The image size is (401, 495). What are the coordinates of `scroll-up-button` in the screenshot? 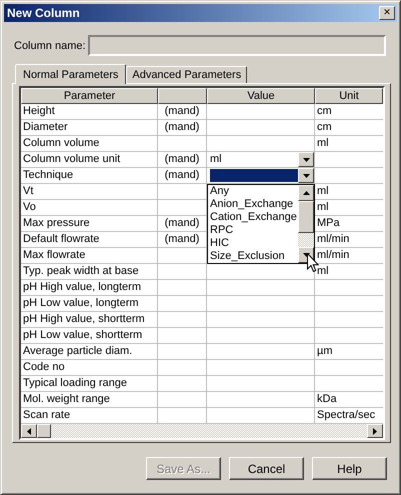 It's located at (306, 193).